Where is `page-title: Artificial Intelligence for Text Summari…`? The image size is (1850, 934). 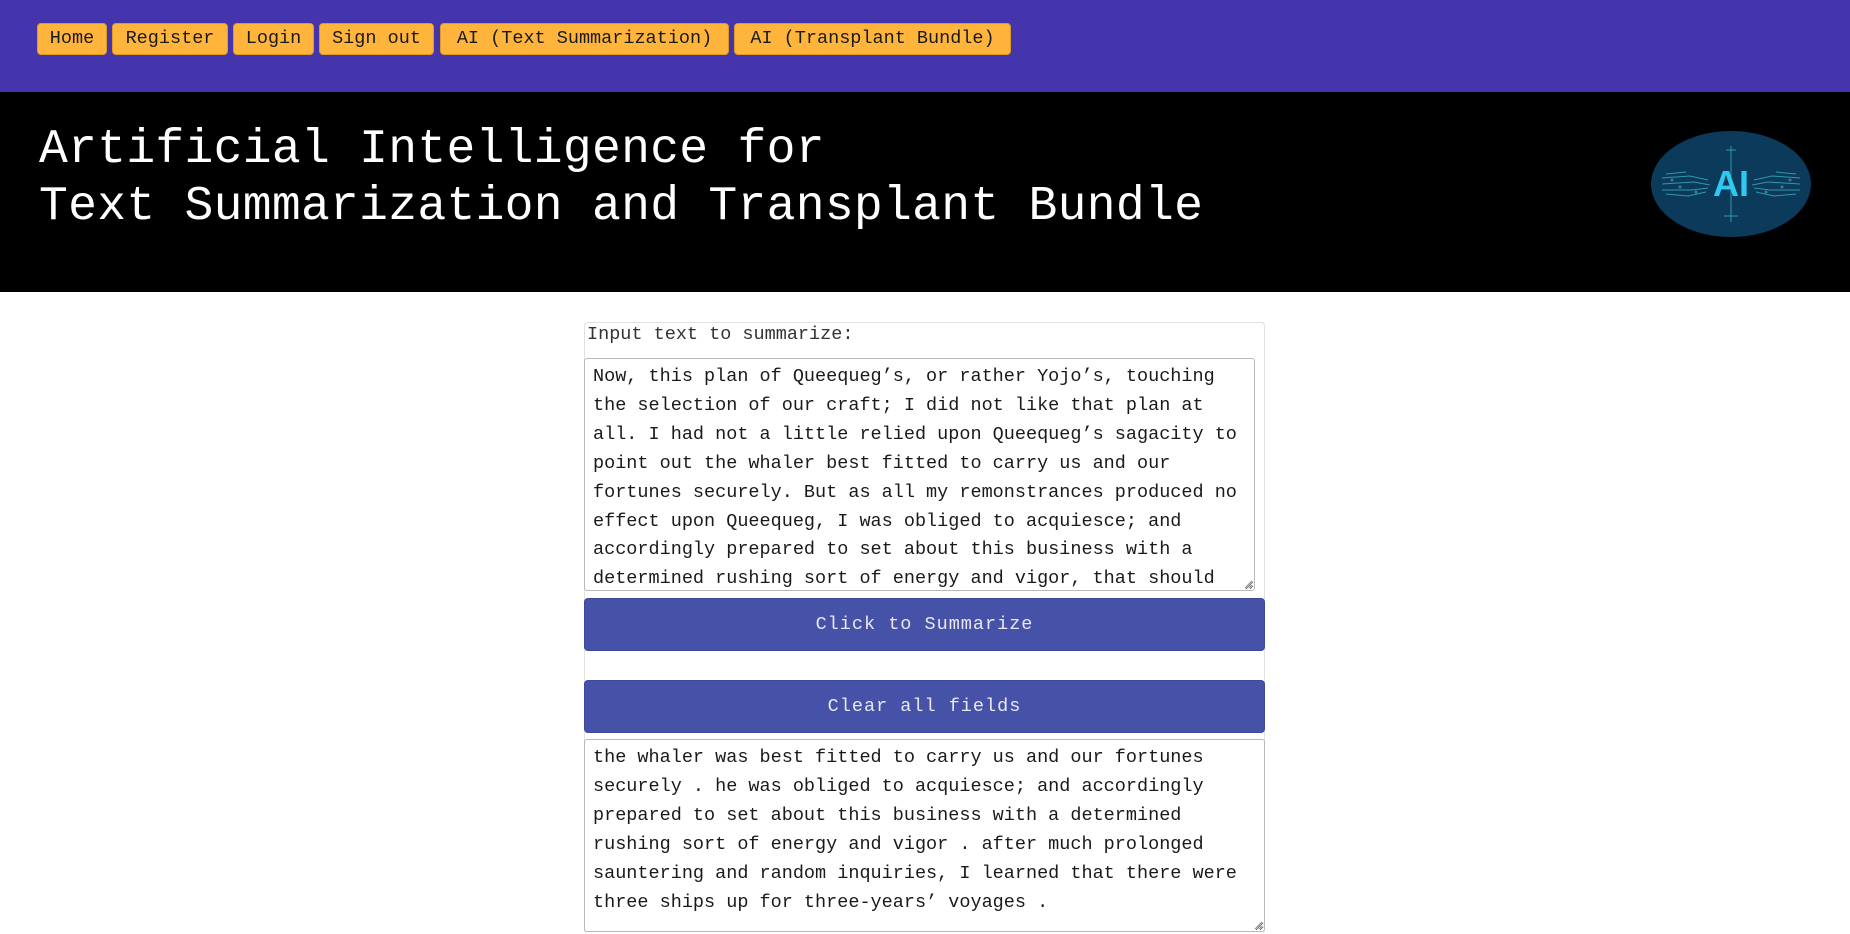
page-title: Artificial Intelligence for Text Summari… is located at coordinates (621, 179).